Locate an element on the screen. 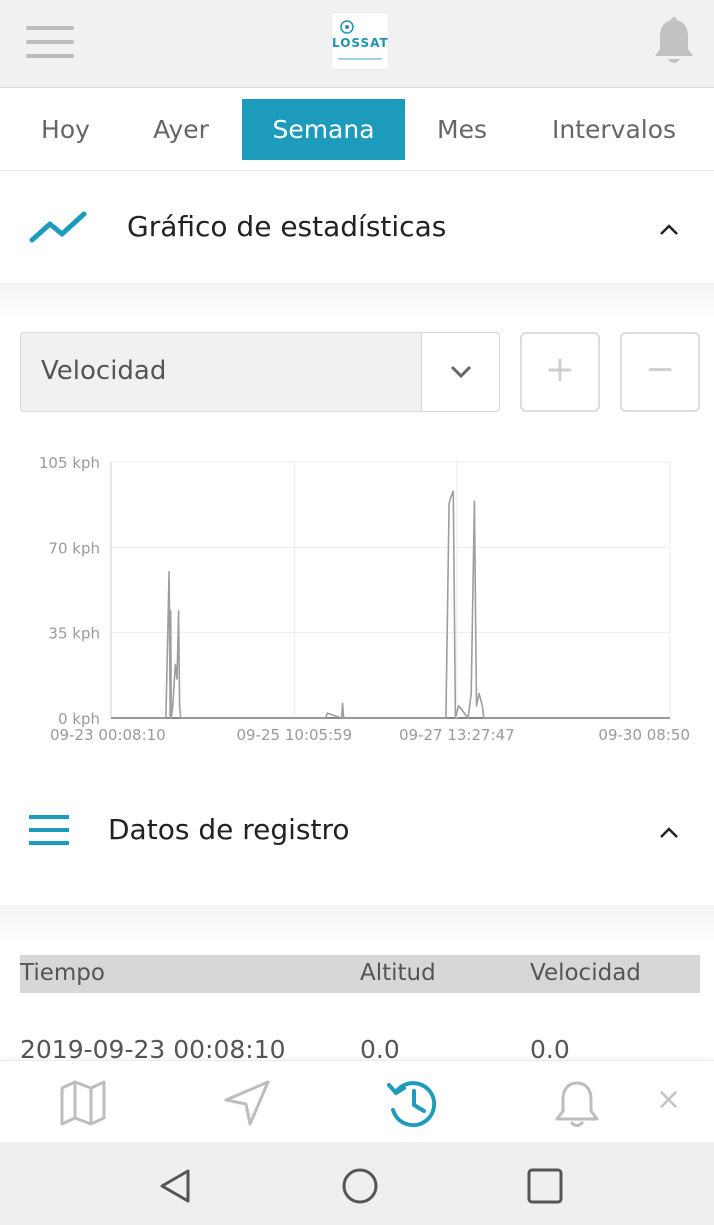 The height and width of the screenshot is (1225, 714). x-tick-label: 09-30 08:50 is located at coordinates (644, 735).